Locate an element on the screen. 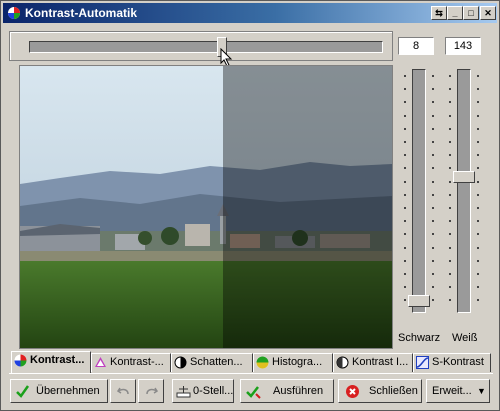 This screenshot has width=500, height=411. undo-button is located at coordinates (123, 391).